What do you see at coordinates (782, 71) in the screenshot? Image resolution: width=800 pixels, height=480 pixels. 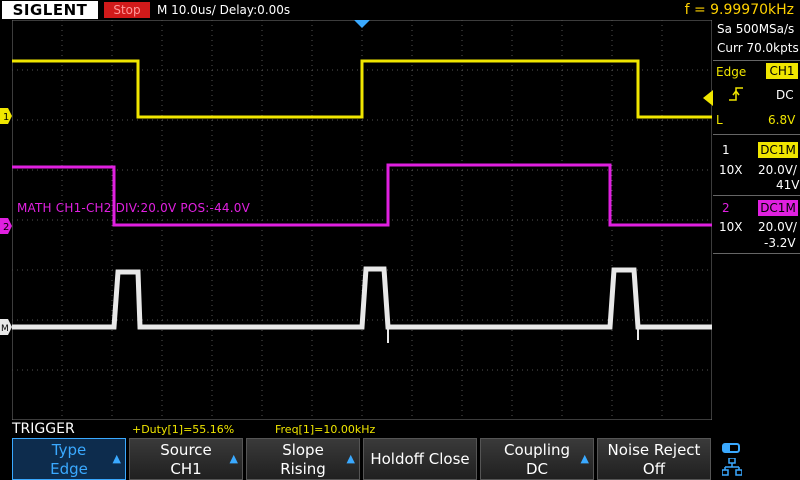 I see `trigger-source-badge: CH1` at bounding box center [782, 71].